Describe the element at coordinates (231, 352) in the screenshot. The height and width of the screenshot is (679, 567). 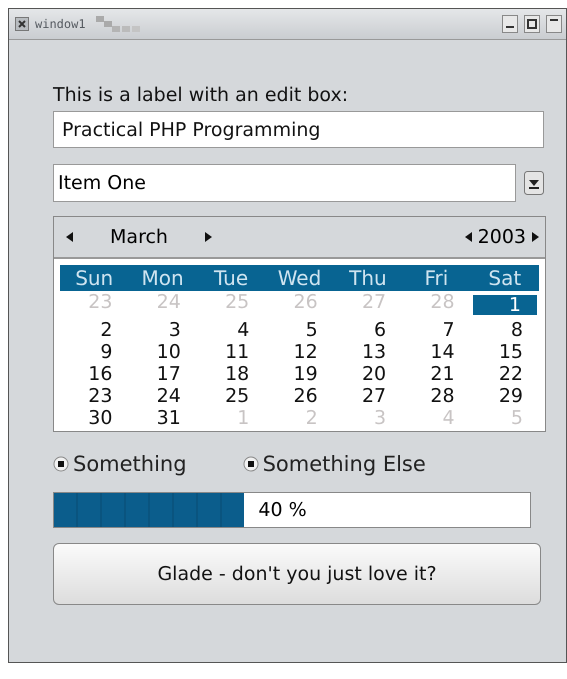
I see `calendar-day: 11` at that location.